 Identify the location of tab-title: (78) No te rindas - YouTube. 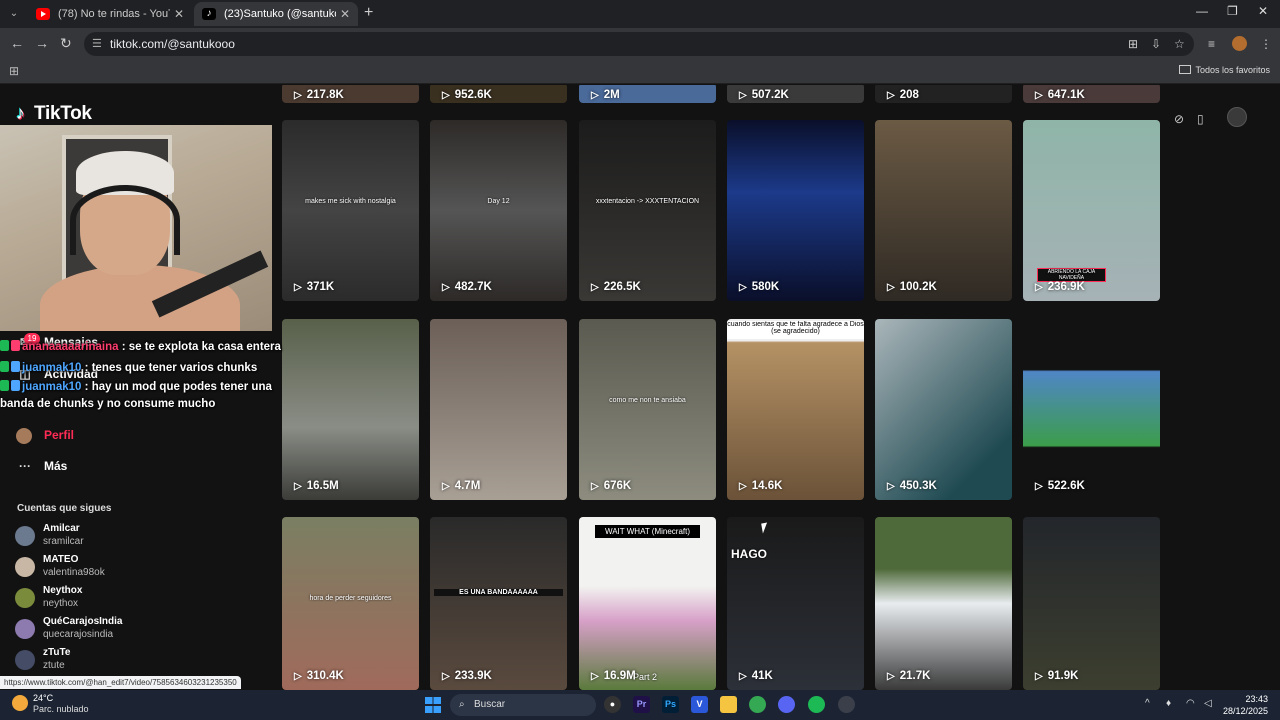
(114, 14).